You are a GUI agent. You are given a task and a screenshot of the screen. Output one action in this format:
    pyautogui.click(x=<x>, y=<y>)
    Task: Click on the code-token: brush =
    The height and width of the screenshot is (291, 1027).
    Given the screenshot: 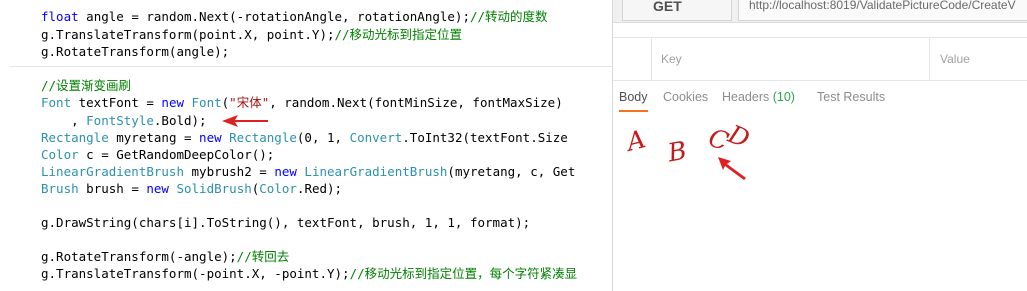 What is the action you would take?
    pyautogui.click(x=112, y=188)
    